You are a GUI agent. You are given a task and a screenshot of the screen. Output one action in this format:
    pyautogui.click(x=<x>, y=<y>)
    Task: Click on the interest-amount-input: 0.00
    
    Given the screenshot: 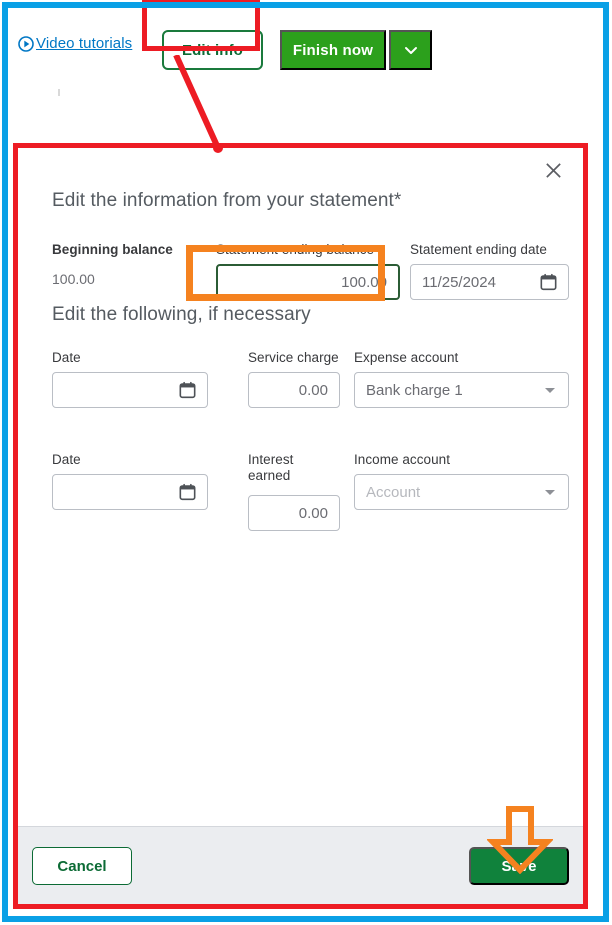 What is the action you would take?
    pyautogui.click(x=294, y=513)
    